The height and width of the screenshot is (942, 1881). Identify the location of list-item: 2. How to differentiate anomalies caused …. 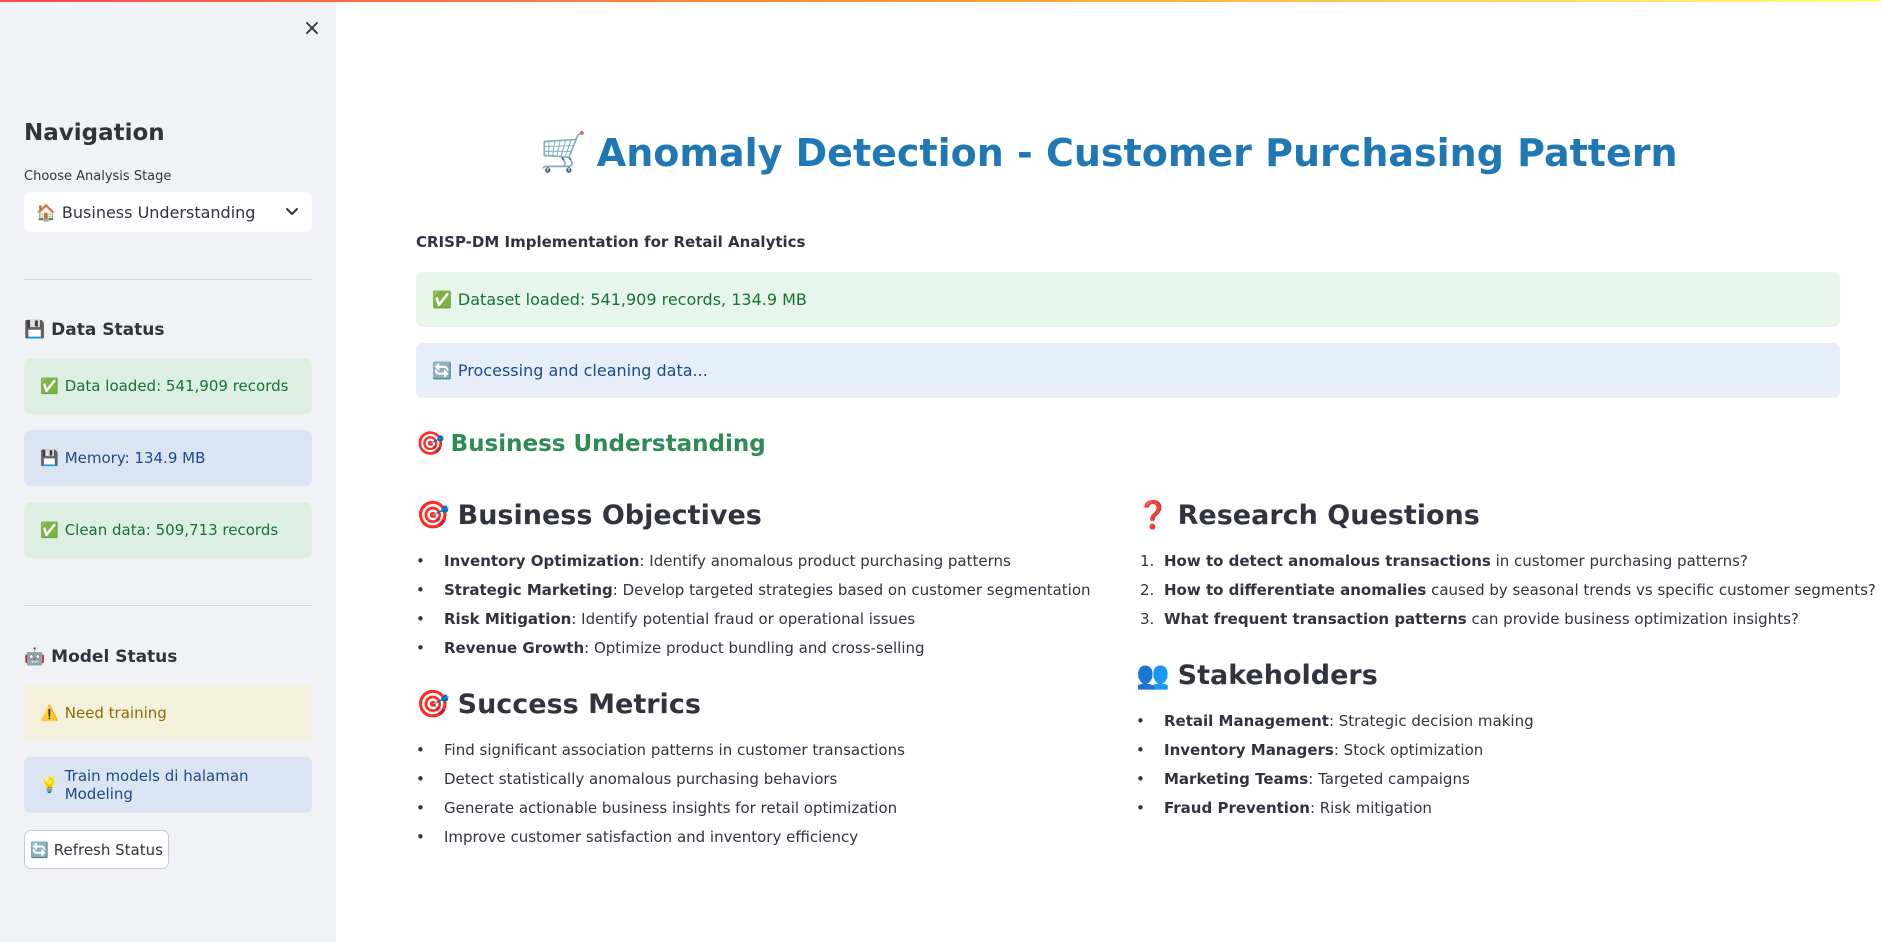
(1508, 590).